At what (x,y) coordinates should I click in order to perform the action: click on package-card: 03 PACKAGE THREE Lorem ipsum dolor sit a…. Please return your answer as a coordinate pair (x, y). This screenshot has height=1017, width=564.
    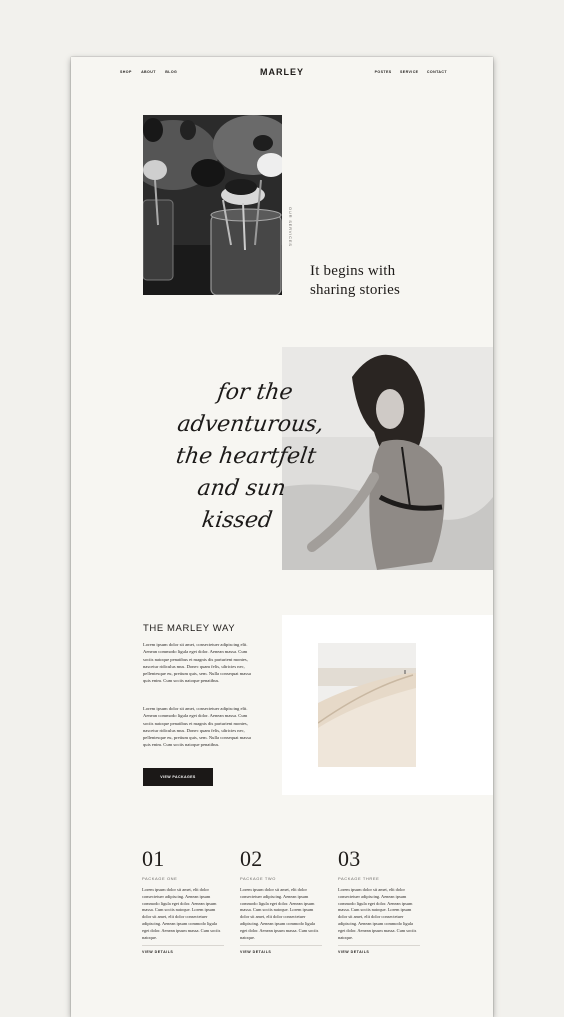
    Looking at the image, I should click on (379, 900).